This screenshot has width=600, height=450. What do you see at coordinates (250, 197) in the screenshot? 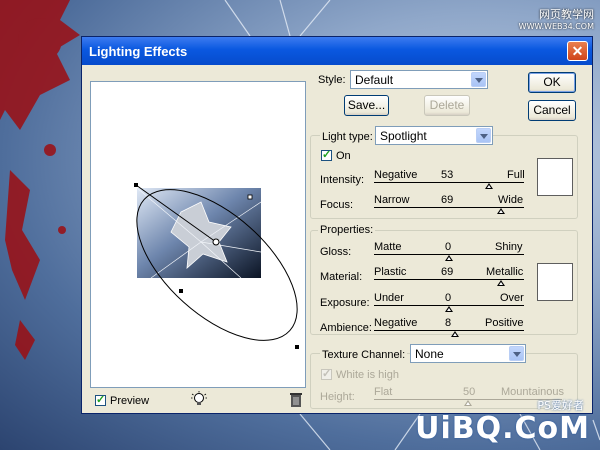
I see `light-handle-right` at bounding box center [250, 197].